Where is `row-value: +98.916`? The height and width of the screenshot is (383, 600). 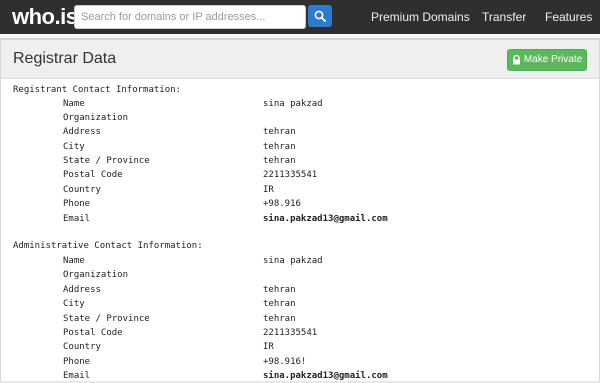
row-value: +98.916 is located at coordinates (282, 204).